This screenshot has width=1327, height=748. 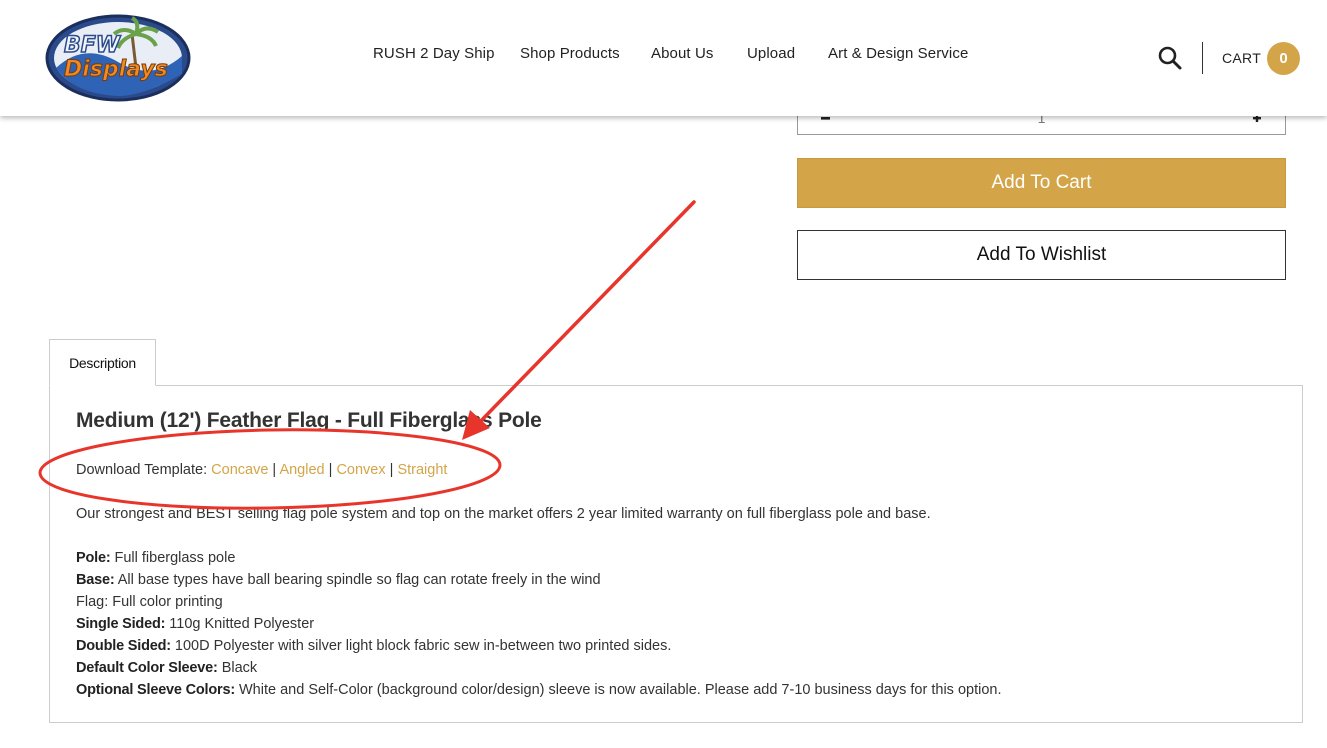 I want to click on search-button, so click(x=1170, y=58).